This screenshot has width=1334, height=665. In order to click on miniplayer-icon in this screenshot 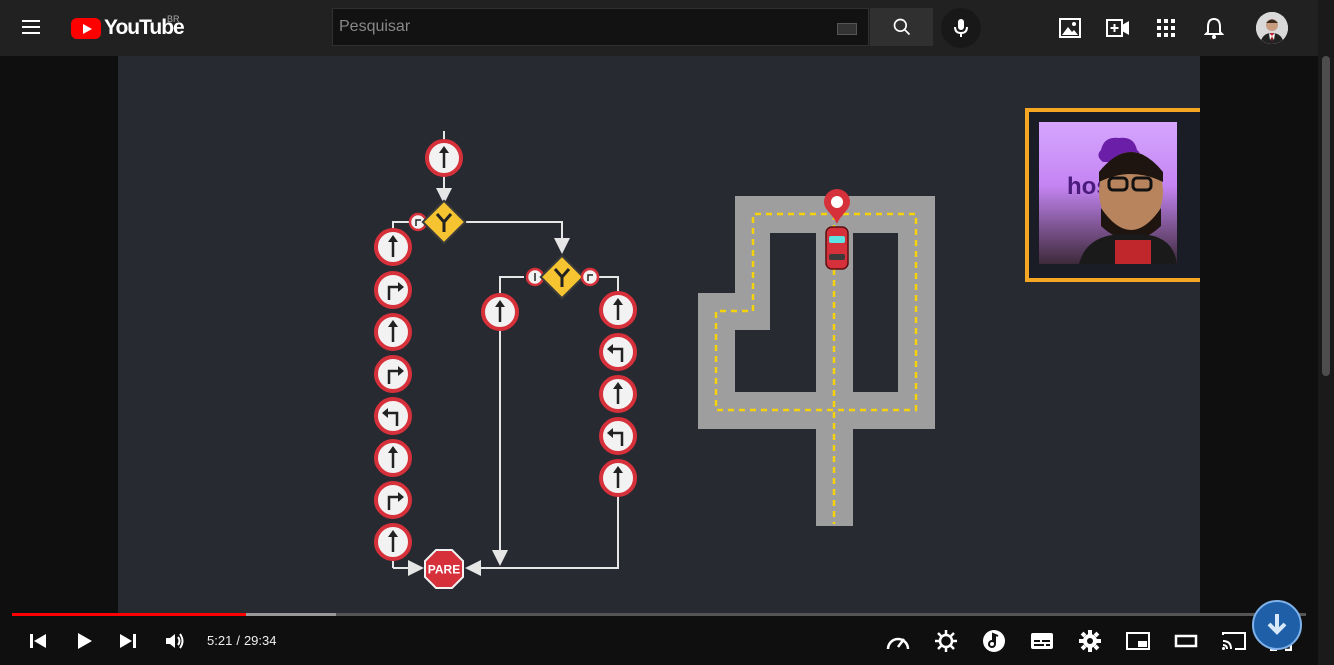, I will do `click(1138, 641)`.